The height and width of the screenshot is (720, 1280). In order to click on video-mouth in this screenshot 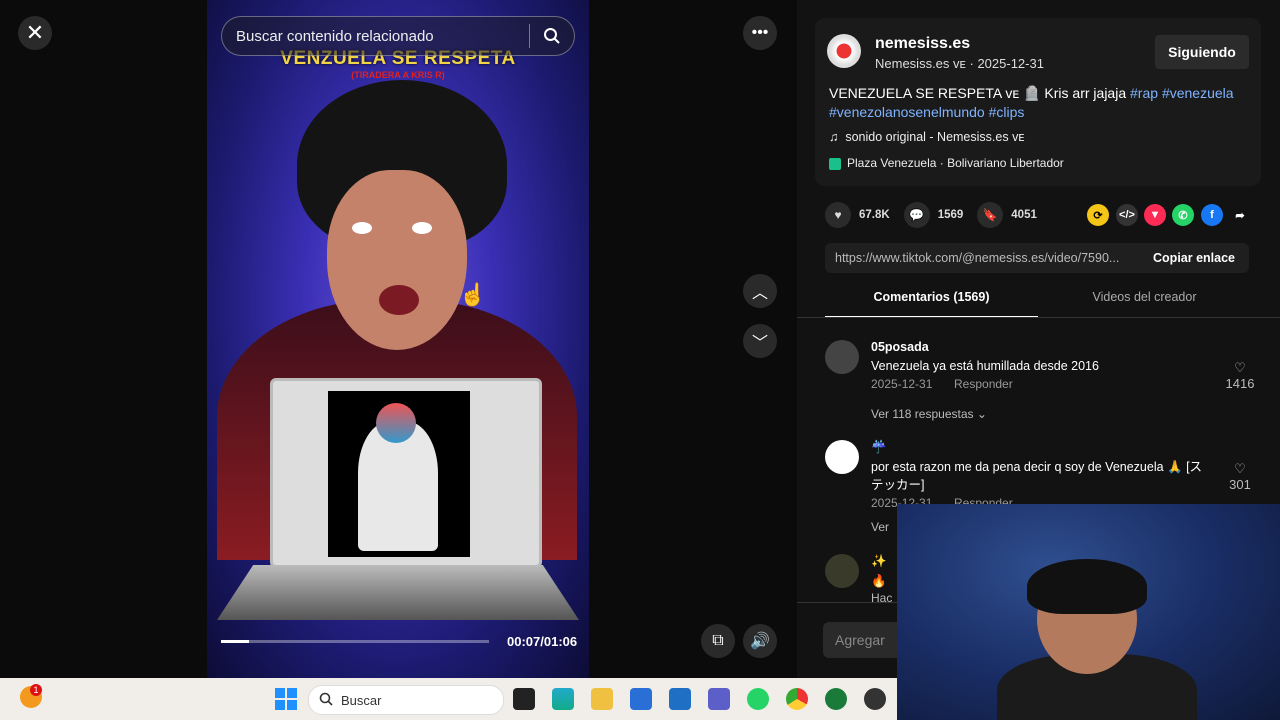, I will do `click(399, 300)`.